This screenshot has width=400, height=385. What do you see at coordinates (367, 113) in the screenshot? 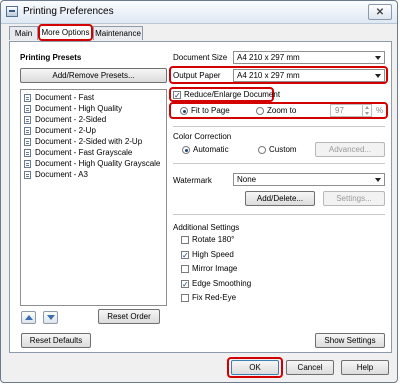
I see `spin-down-icon` at bounding box center [367, 113].